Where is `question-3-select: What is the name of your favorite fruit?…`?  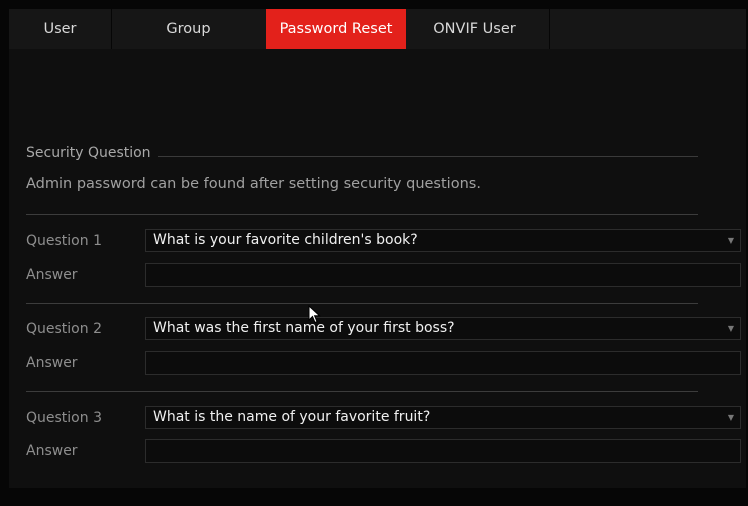
question-3-select: What is the name of your favorite fruit?… is located at coordinates (443, 417).